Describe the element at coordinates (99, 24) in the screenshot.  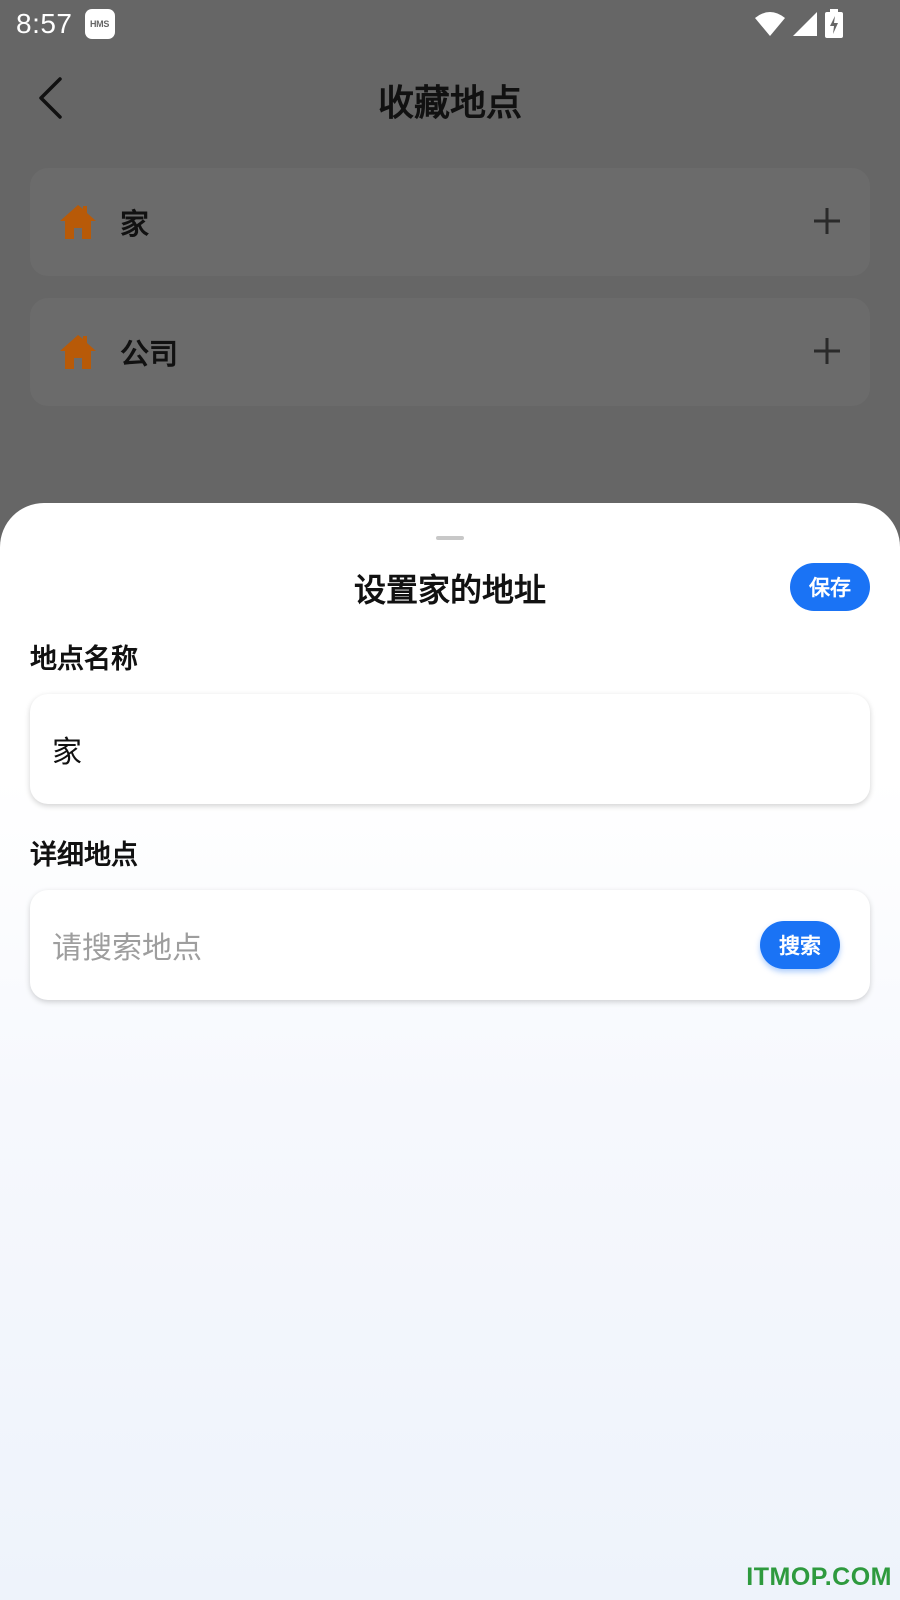
I see `hms-badge: HMS` at that location.